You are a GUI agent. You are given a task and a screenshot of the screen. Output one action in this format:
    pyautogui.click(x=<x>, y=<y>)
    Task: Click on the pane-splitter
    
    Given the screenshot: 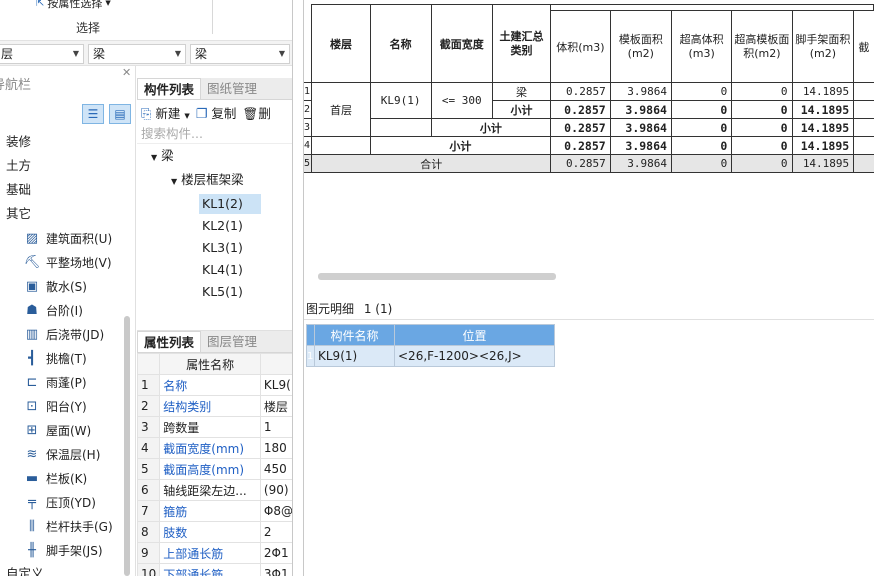 What is the action you would take?
    pyautogui.click(x=298, y=288)
    